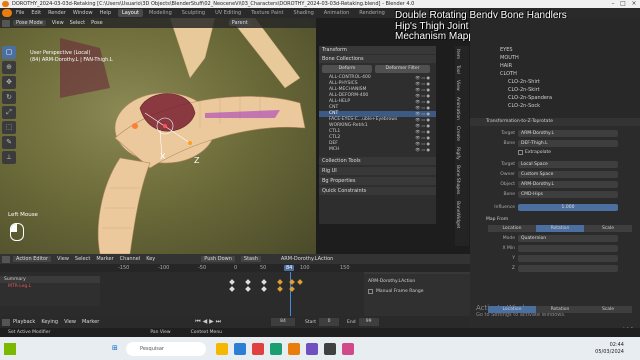 This screenshot has width=640, height=360. Describe the element at coordinates (239, 23) in the screenshot. I see `pivot-dropdown: Parent` at that location.